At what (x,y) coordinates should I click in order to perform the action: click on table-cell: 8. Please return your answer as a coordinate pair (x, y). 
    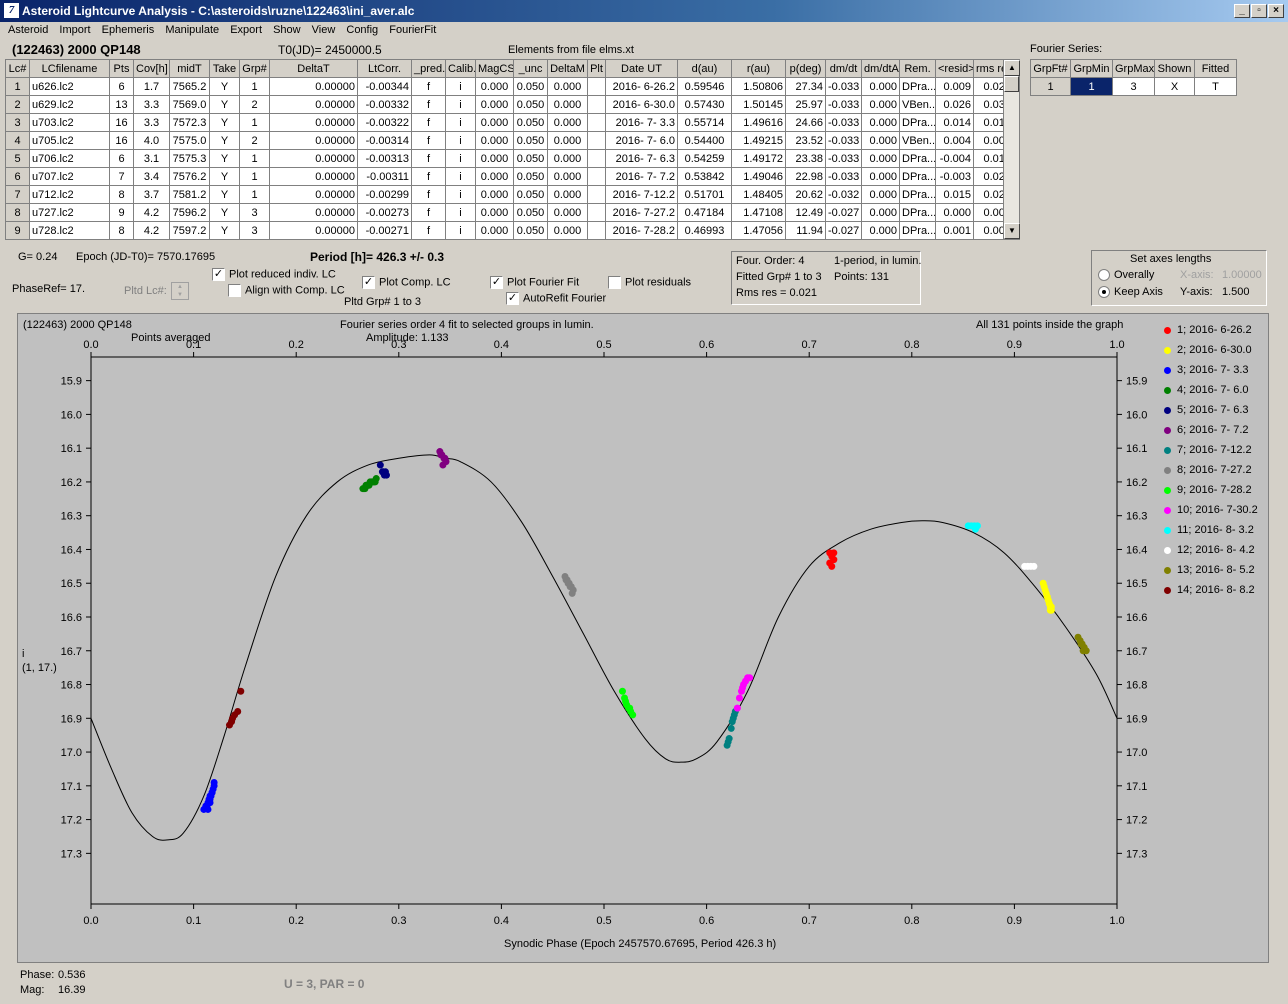
    Looking at the image, I should click on (121, 230).